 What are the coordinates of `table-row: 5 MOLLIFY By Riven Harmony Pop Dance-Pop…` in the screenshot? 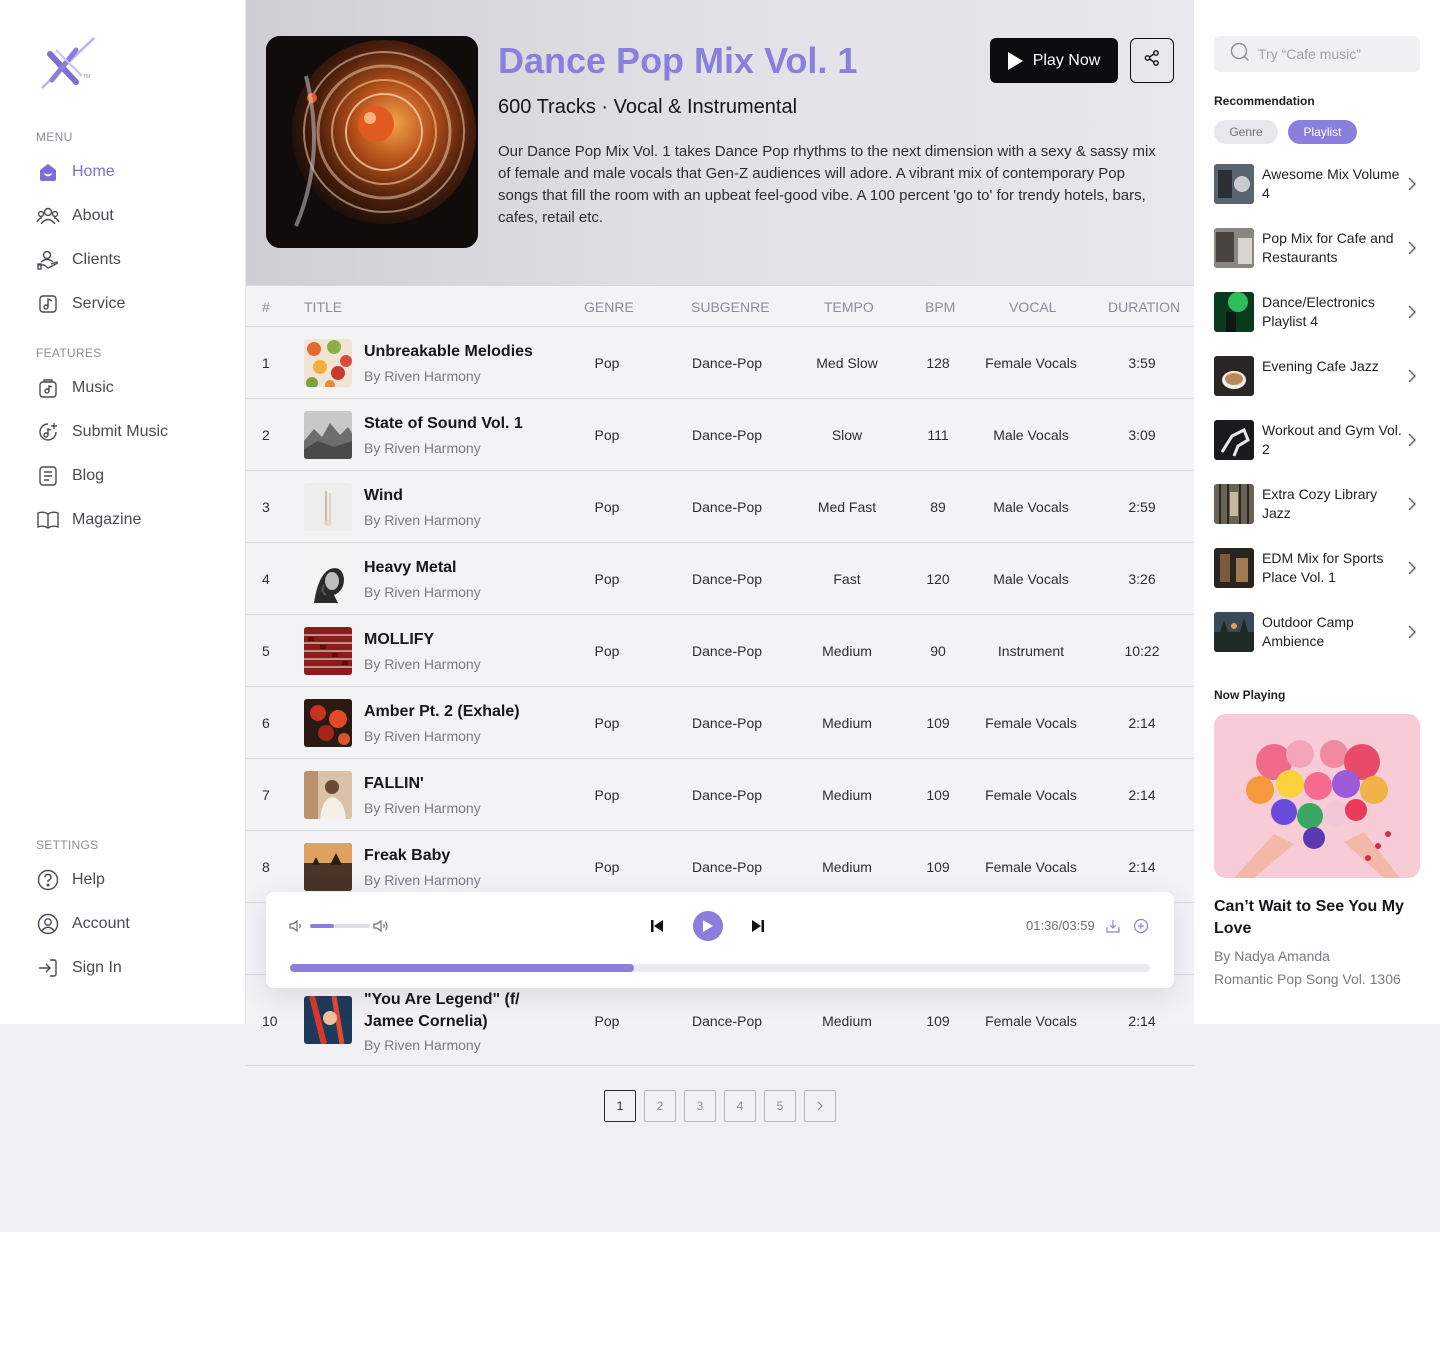 It's located at (720, 651).